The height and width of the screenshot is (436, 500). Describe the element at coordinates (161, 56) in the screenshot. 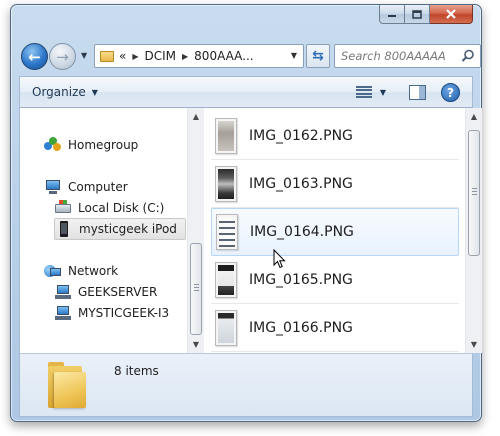

I see `breadcrumb-dcim: DCIM` at that location.